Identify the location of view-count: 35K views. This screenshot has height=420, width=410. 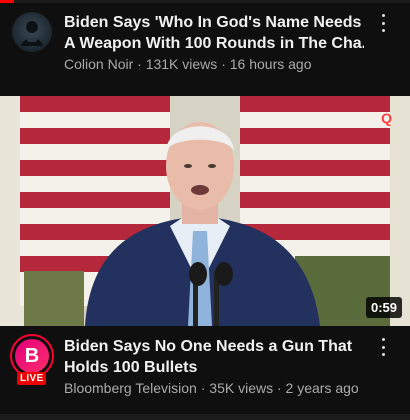
(241, 388).